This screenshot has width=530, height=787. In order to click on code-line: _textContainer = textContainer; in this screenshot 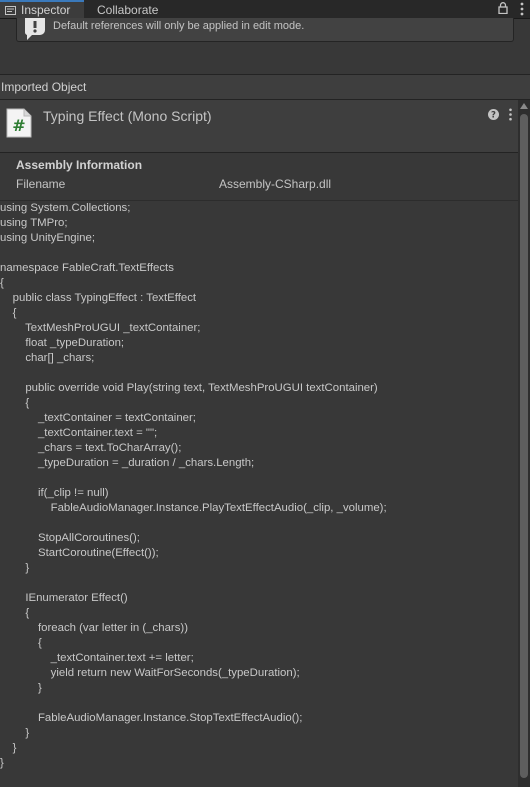, I will do `click(98, 418)`.